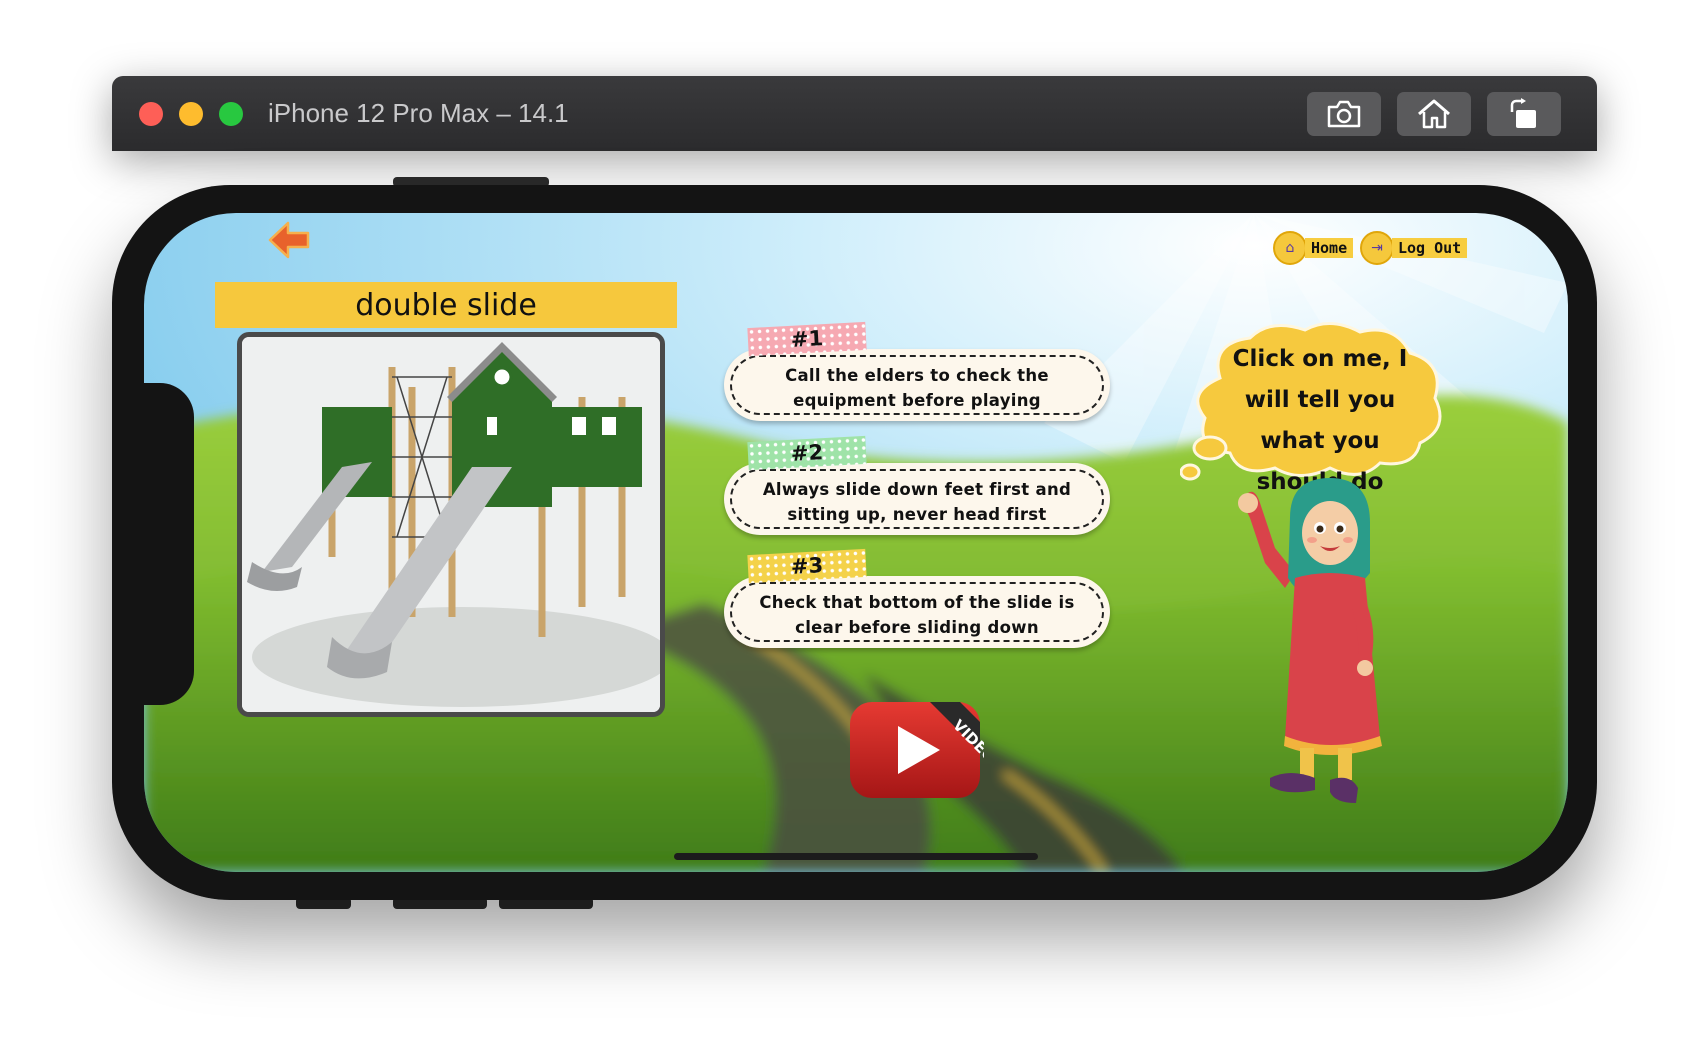 This screenshot has width=1706, height=1064. Describe the element at coordinates (1329, 248) in the screenshot. I see `nav-home-label: Home` at that location.